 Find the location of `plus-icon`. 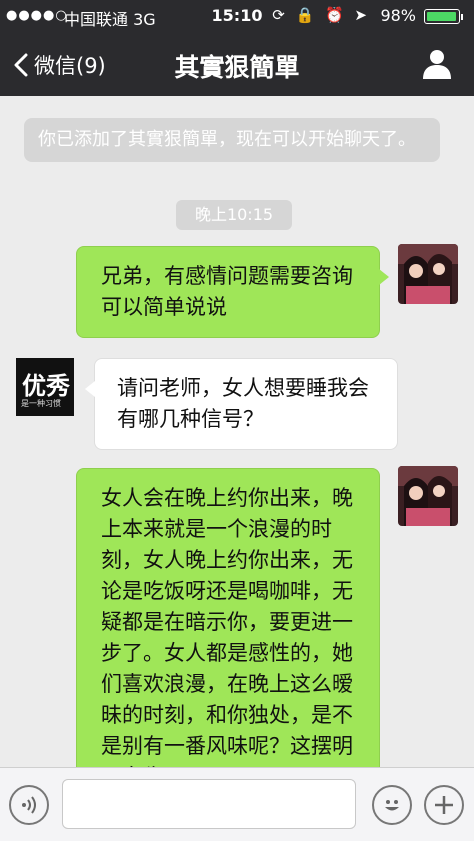

plus-icon is located at coordinates (444, 805).